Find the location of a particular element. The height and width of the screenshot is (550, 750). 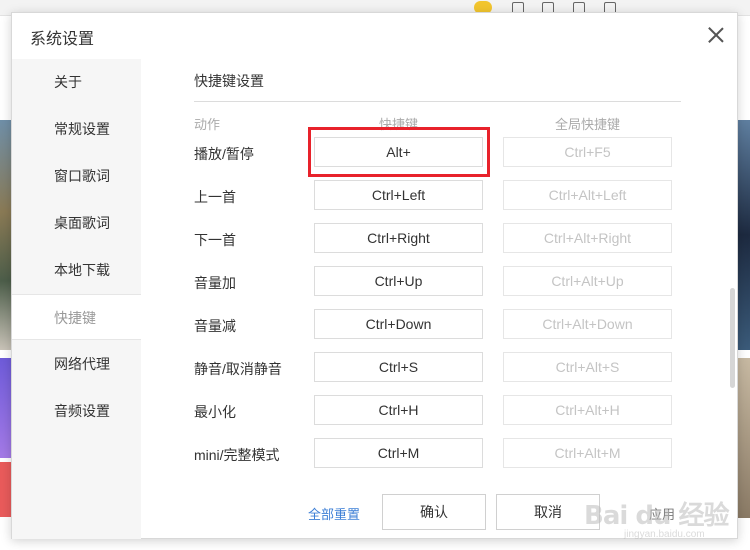

row-label: 播放/暂停 is located at coordinates (224, 154).